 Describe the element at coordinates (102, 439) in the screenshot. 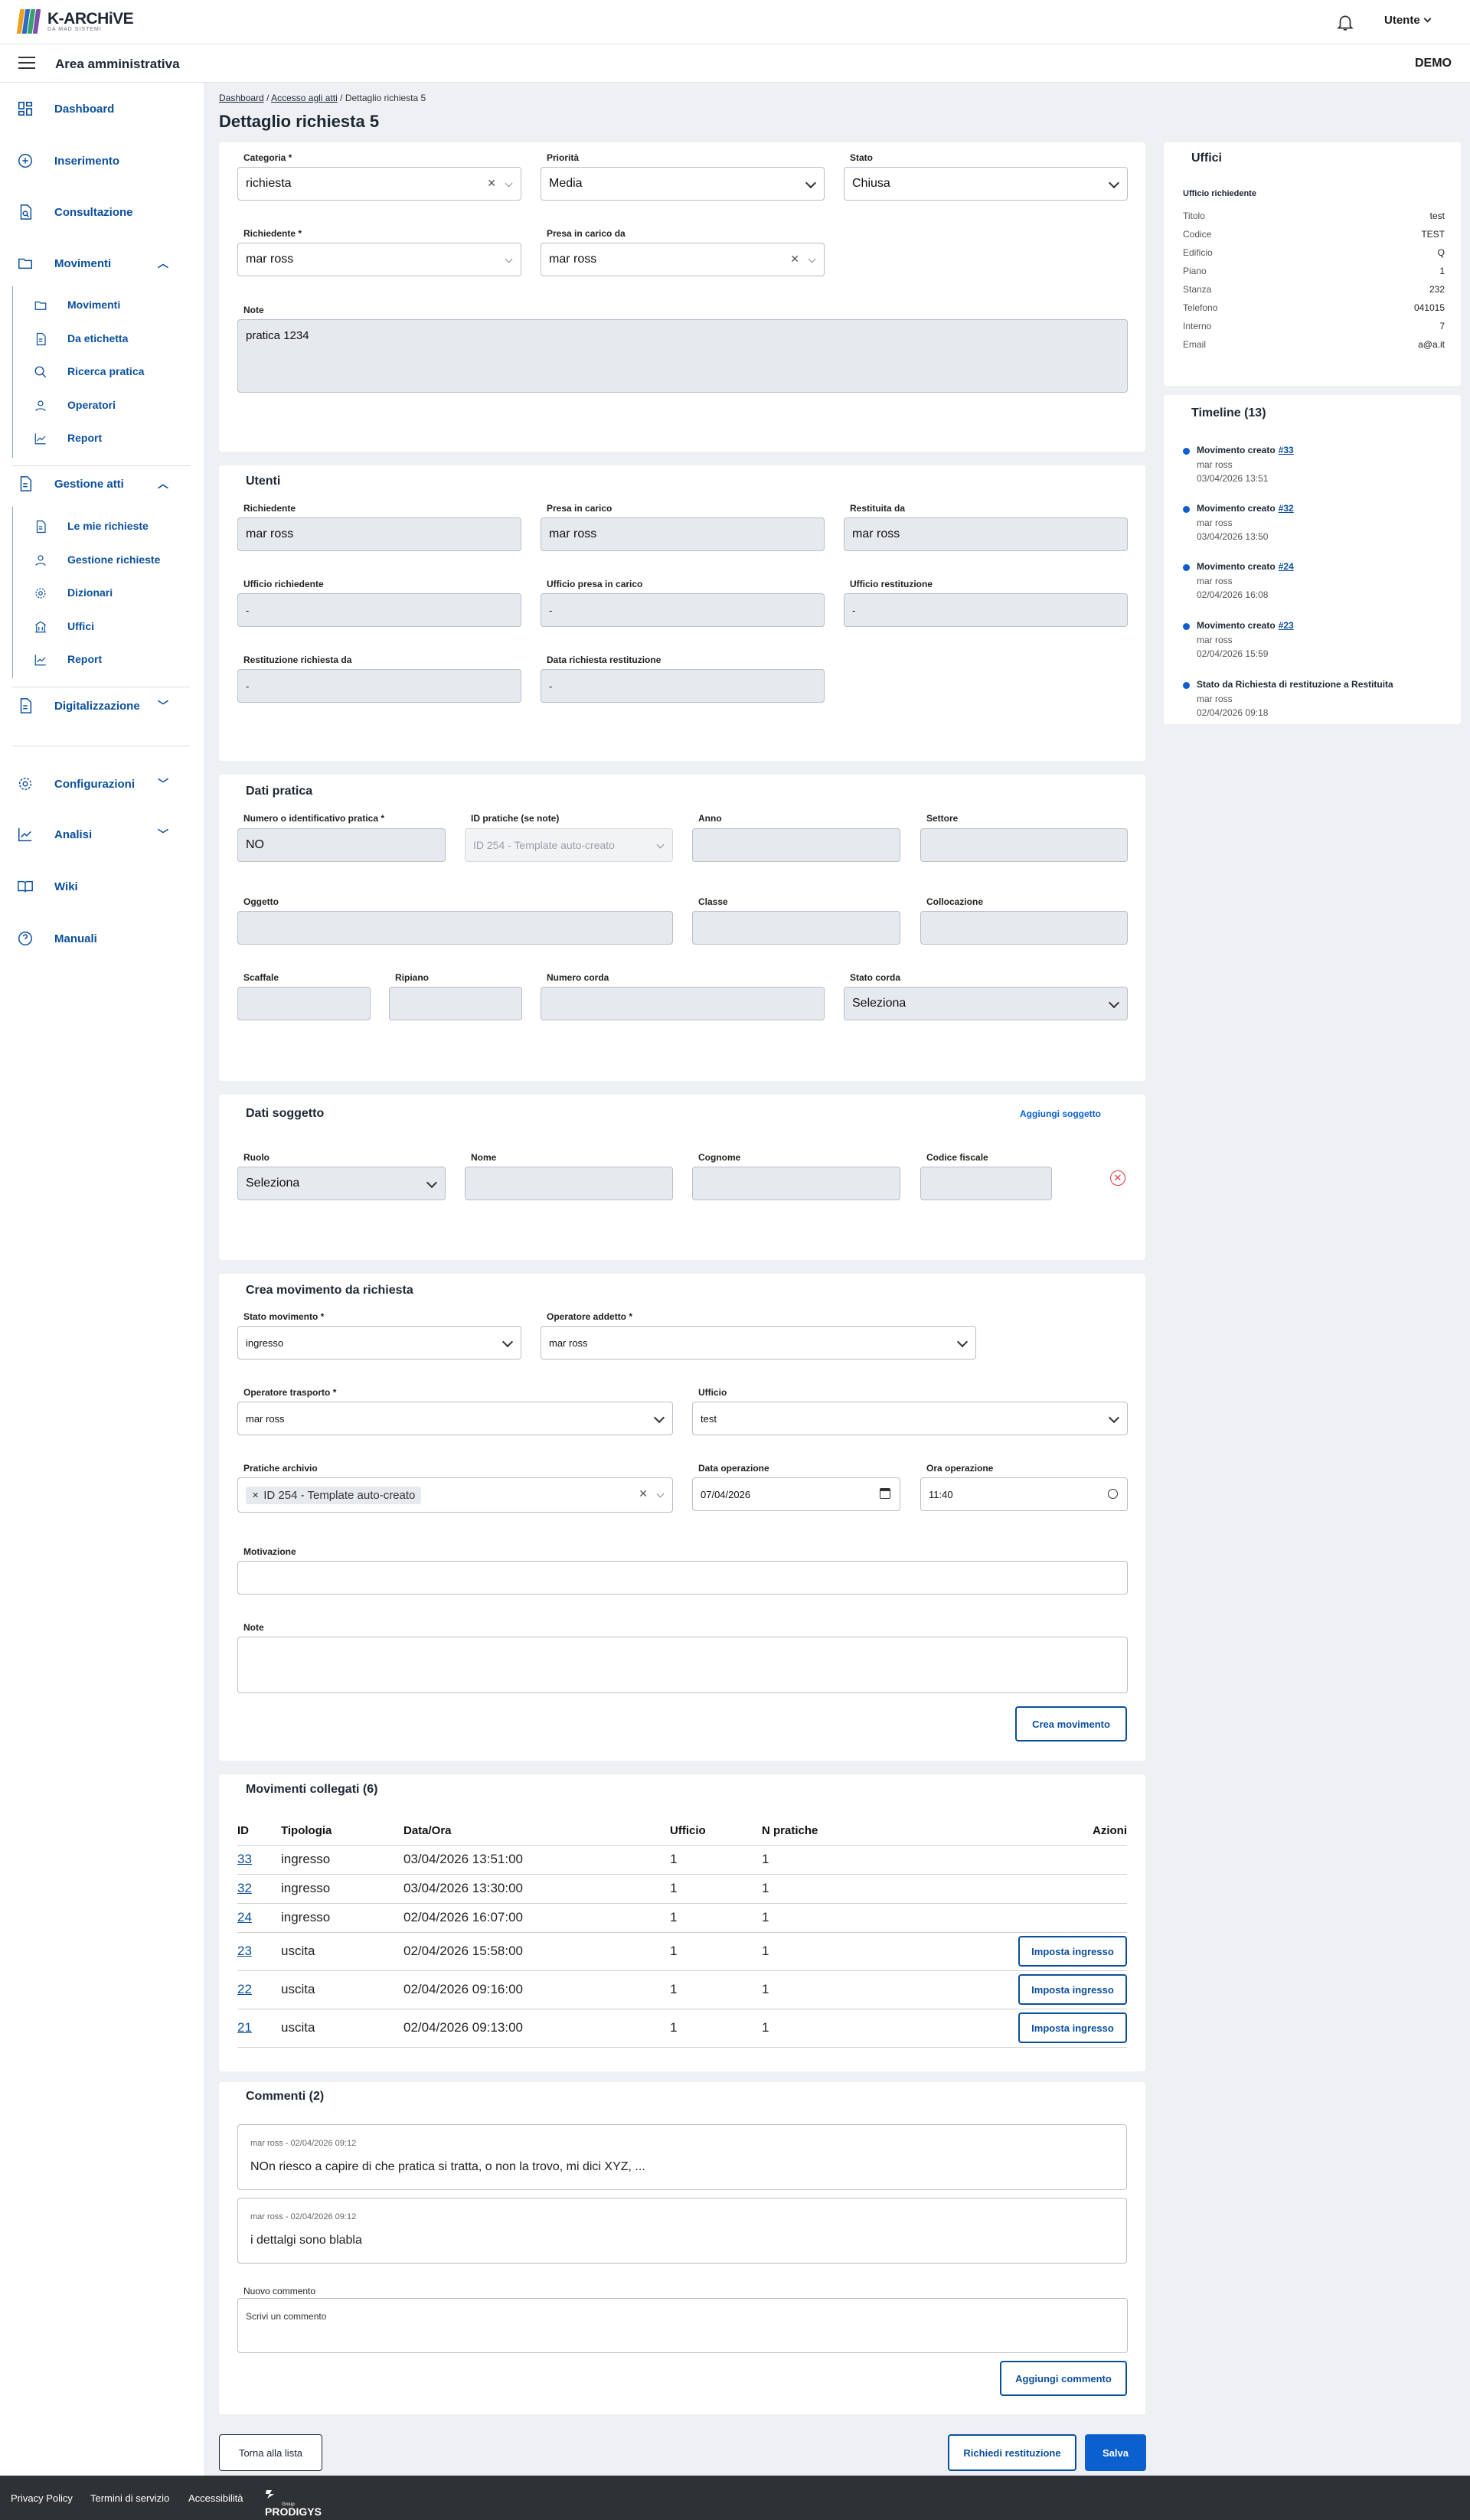

I see `sidebar-subitem-report: Report` at that location.